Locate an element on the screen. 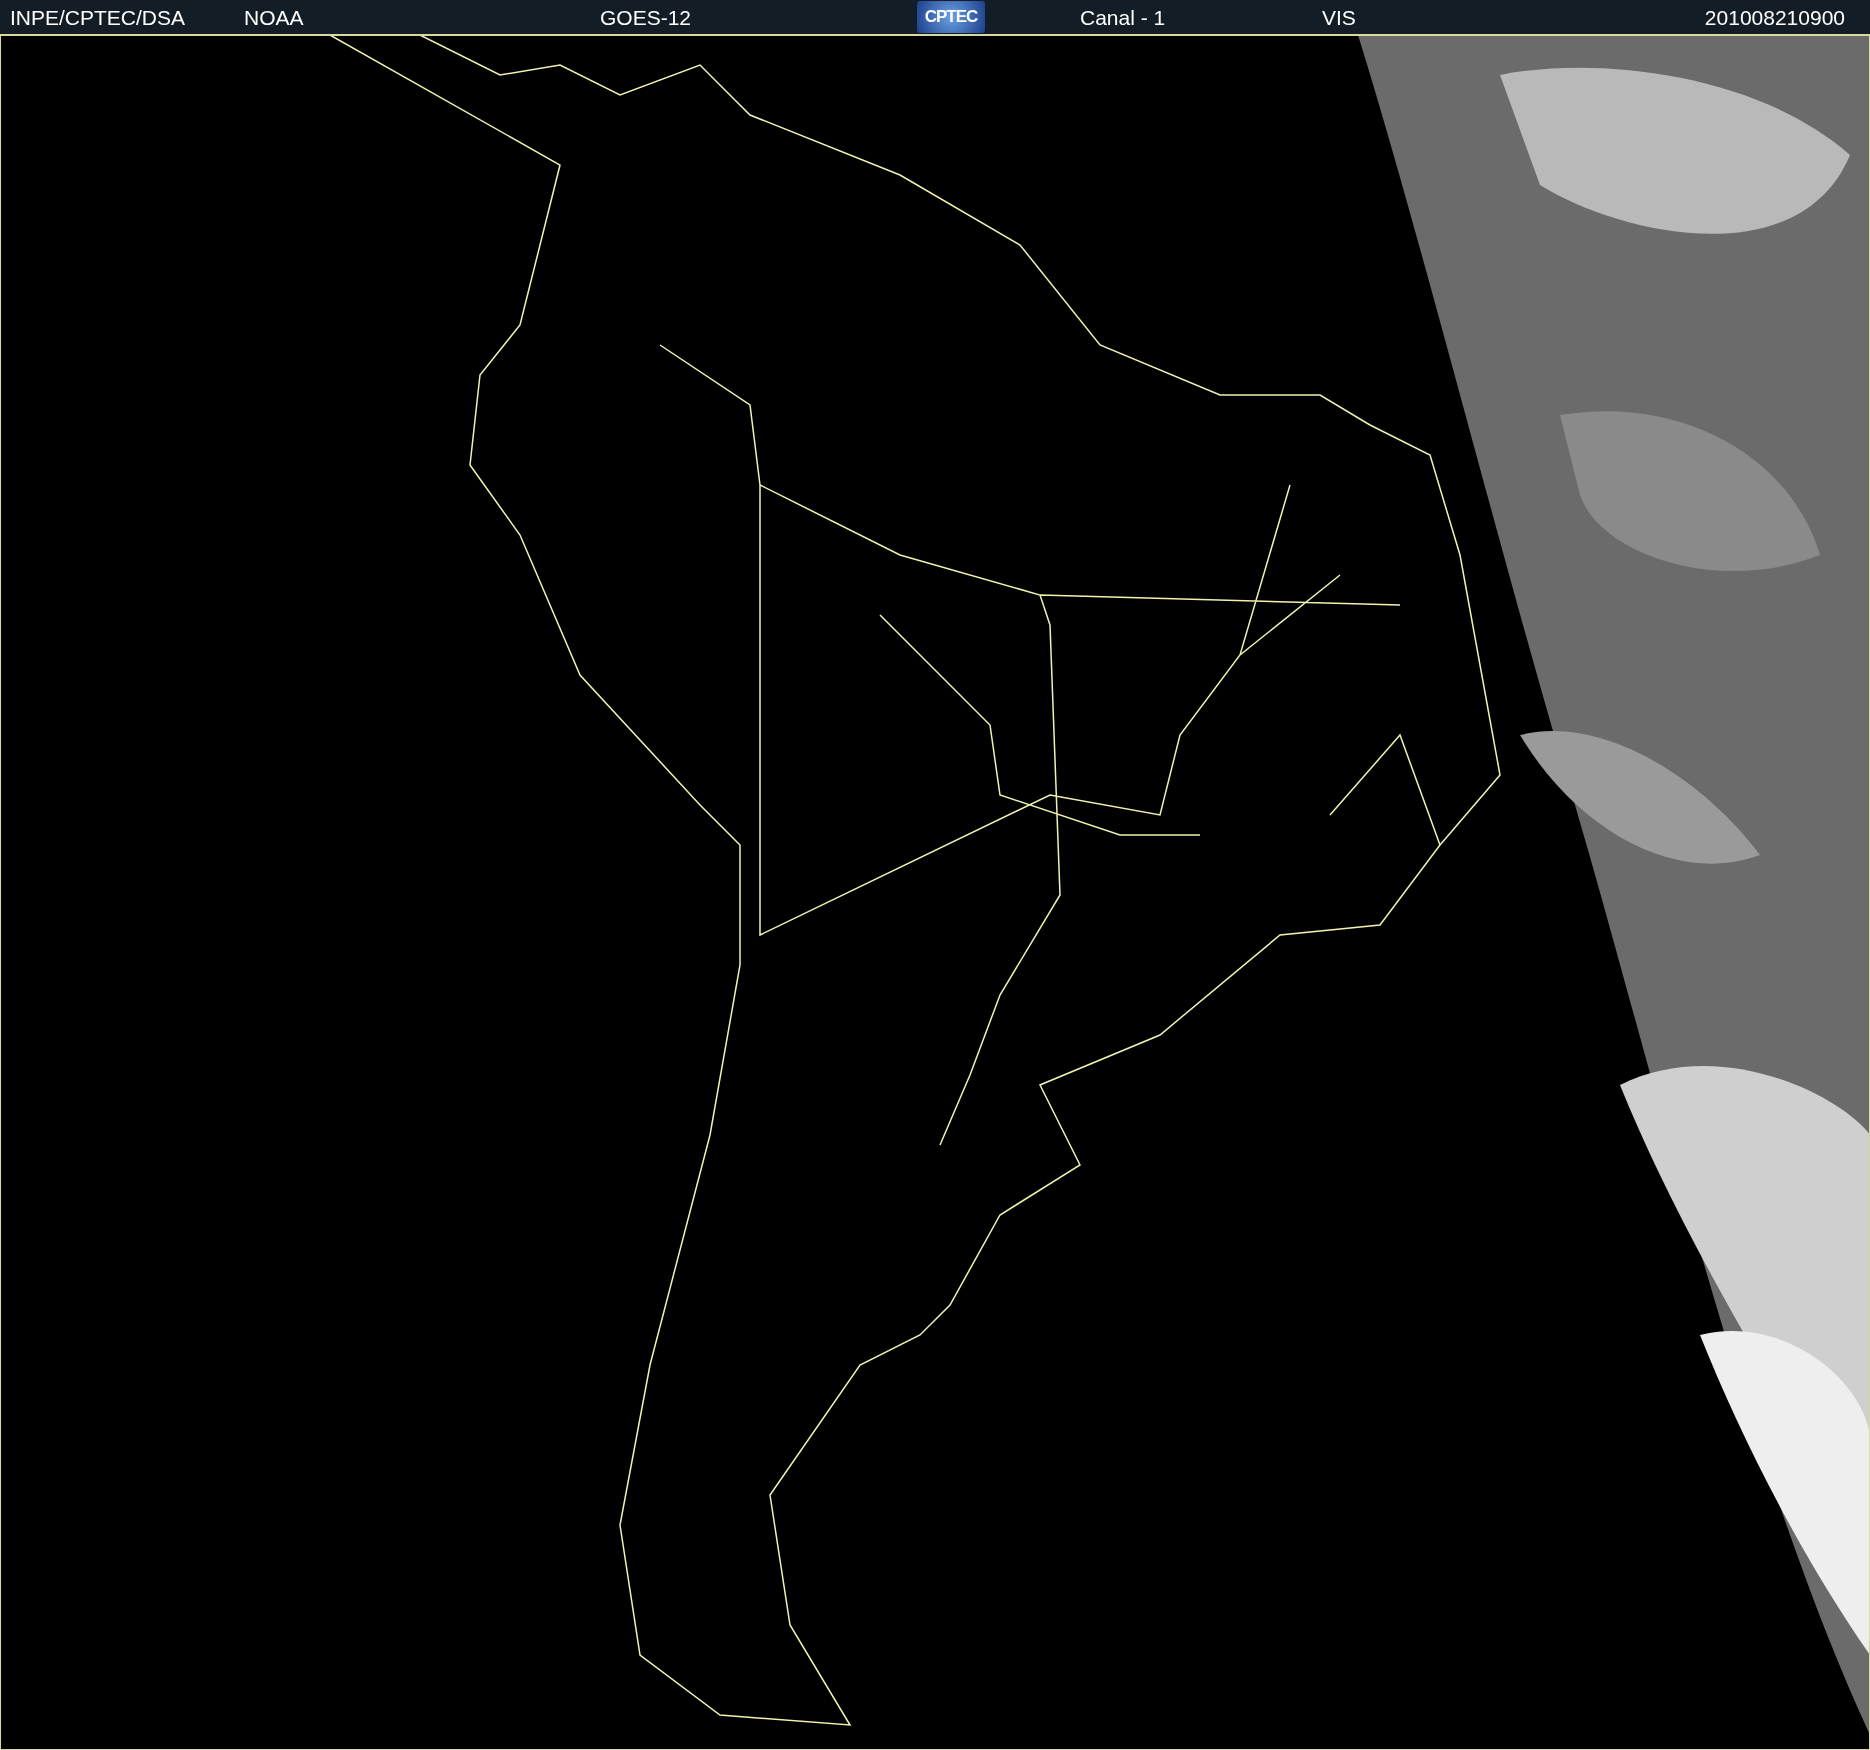  cptec-logo: CPTEC is located at coordinates (951, 17).